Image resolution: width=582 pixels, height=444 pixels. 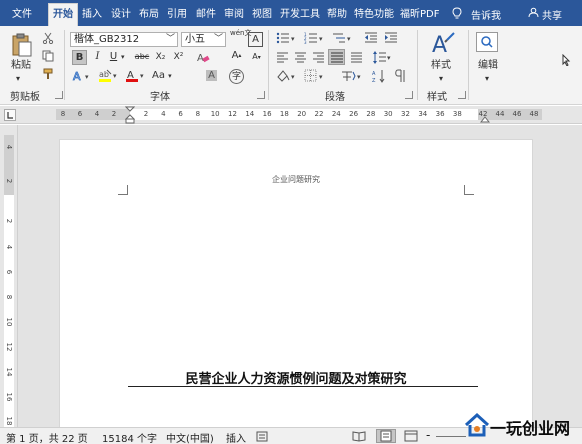 I want to click on strikethrough-button: abc, so click(x=142, y=57).